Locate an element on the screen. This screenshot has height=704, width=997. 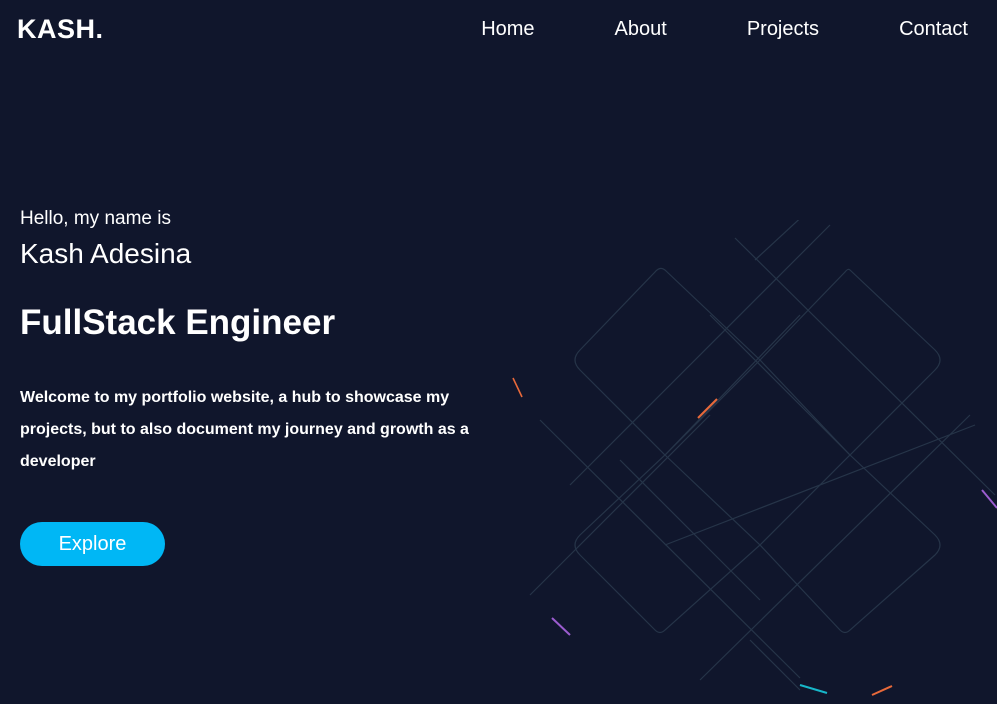
streak is located at coordinates (517, 387).